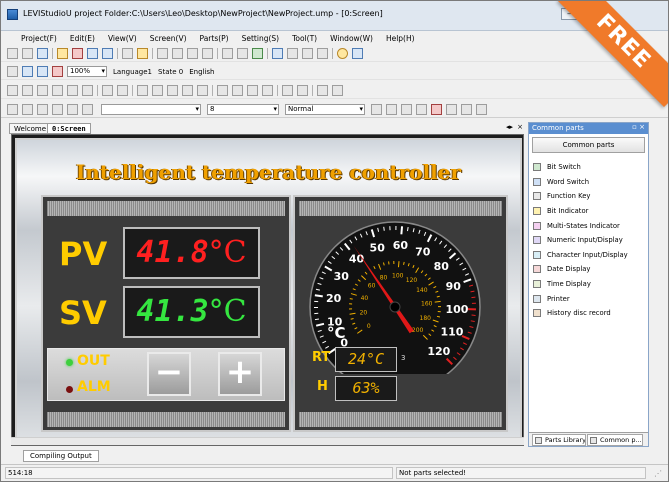  I want to click on same-size-icon, so click(172, 90).